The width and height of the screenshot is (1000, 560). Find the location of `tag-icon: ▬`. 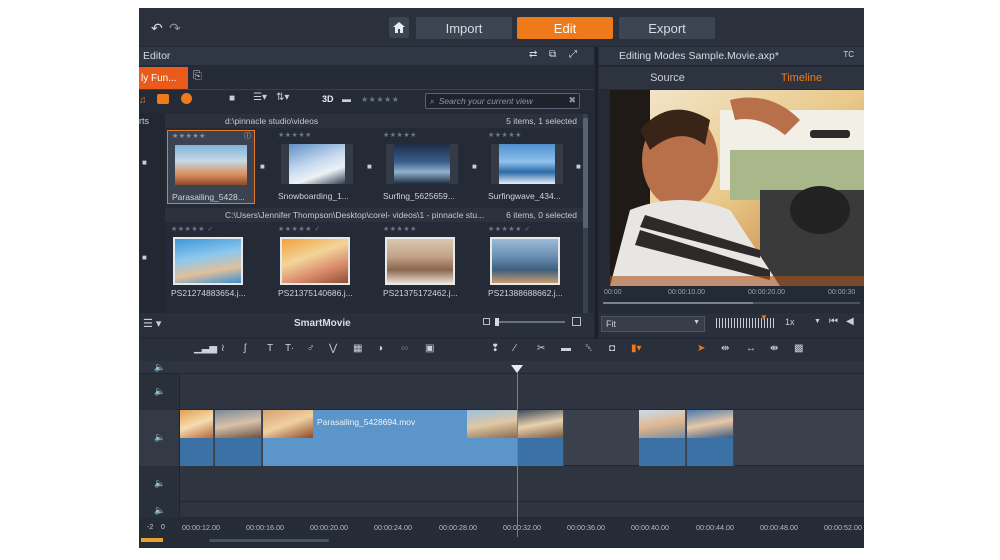

tag-icon: ▬ is located at coordinates (346, 99).